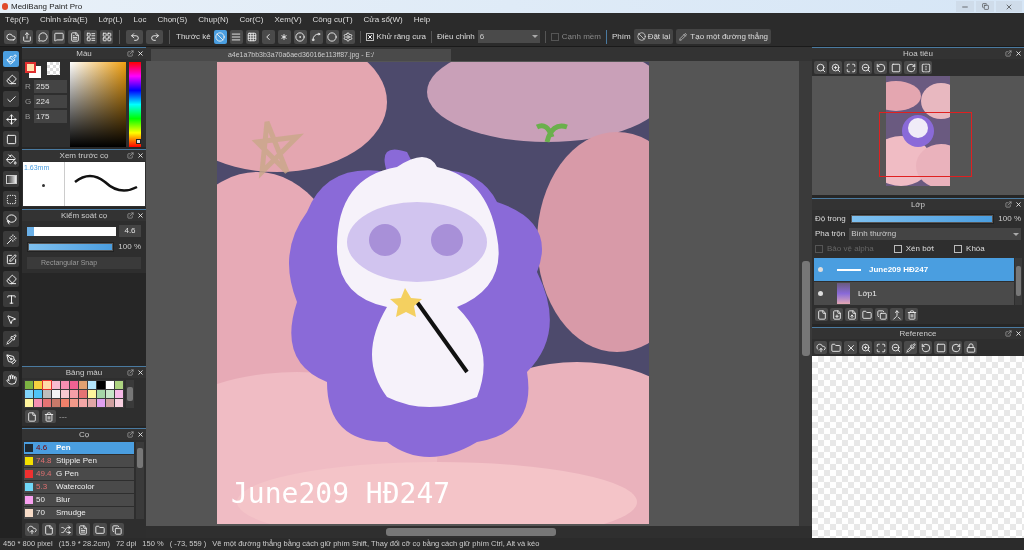 The width and height of the screenshot is (1024, 550). Describe the element at coordinates (75, 487) in the screenshot. I see `brush-name: Watercolor` at that location.